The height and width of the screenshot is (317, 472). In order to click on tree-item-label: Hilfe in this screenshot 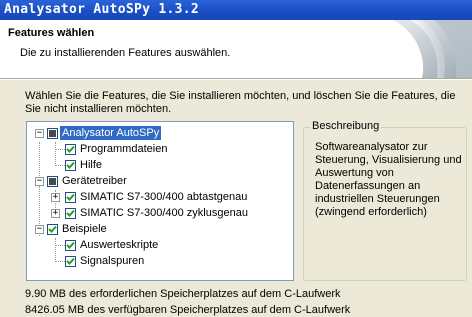, I will do `click(91, 165)`.